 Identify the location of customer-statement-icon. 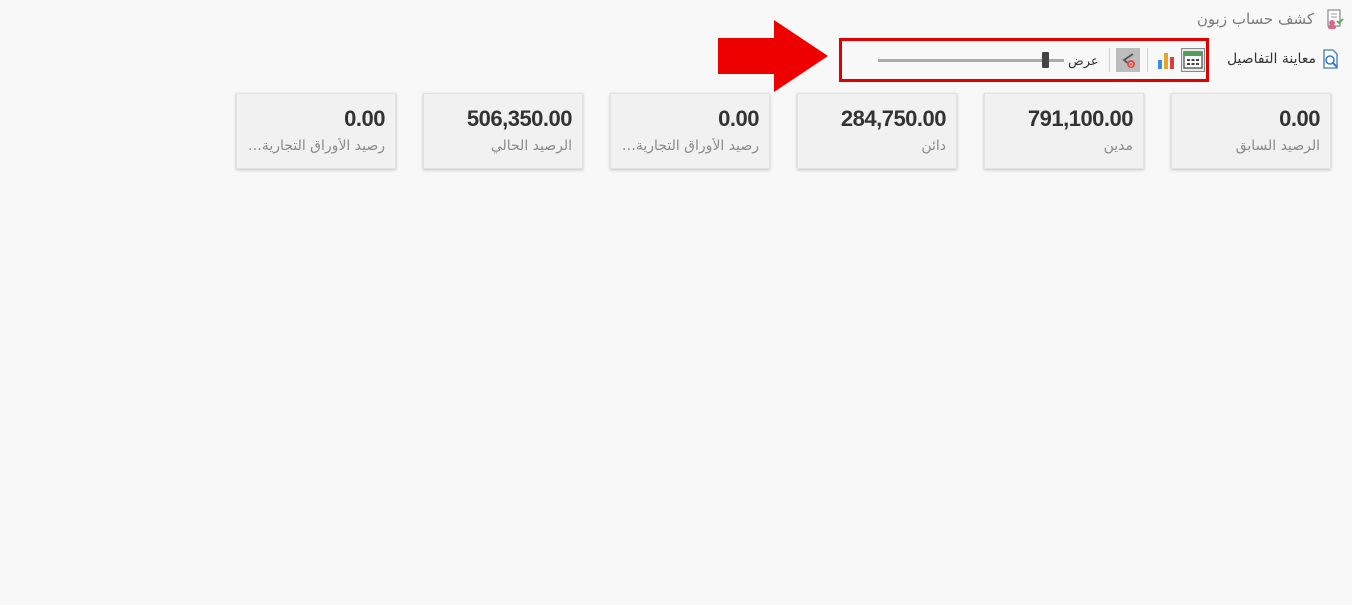
(1335, 19).